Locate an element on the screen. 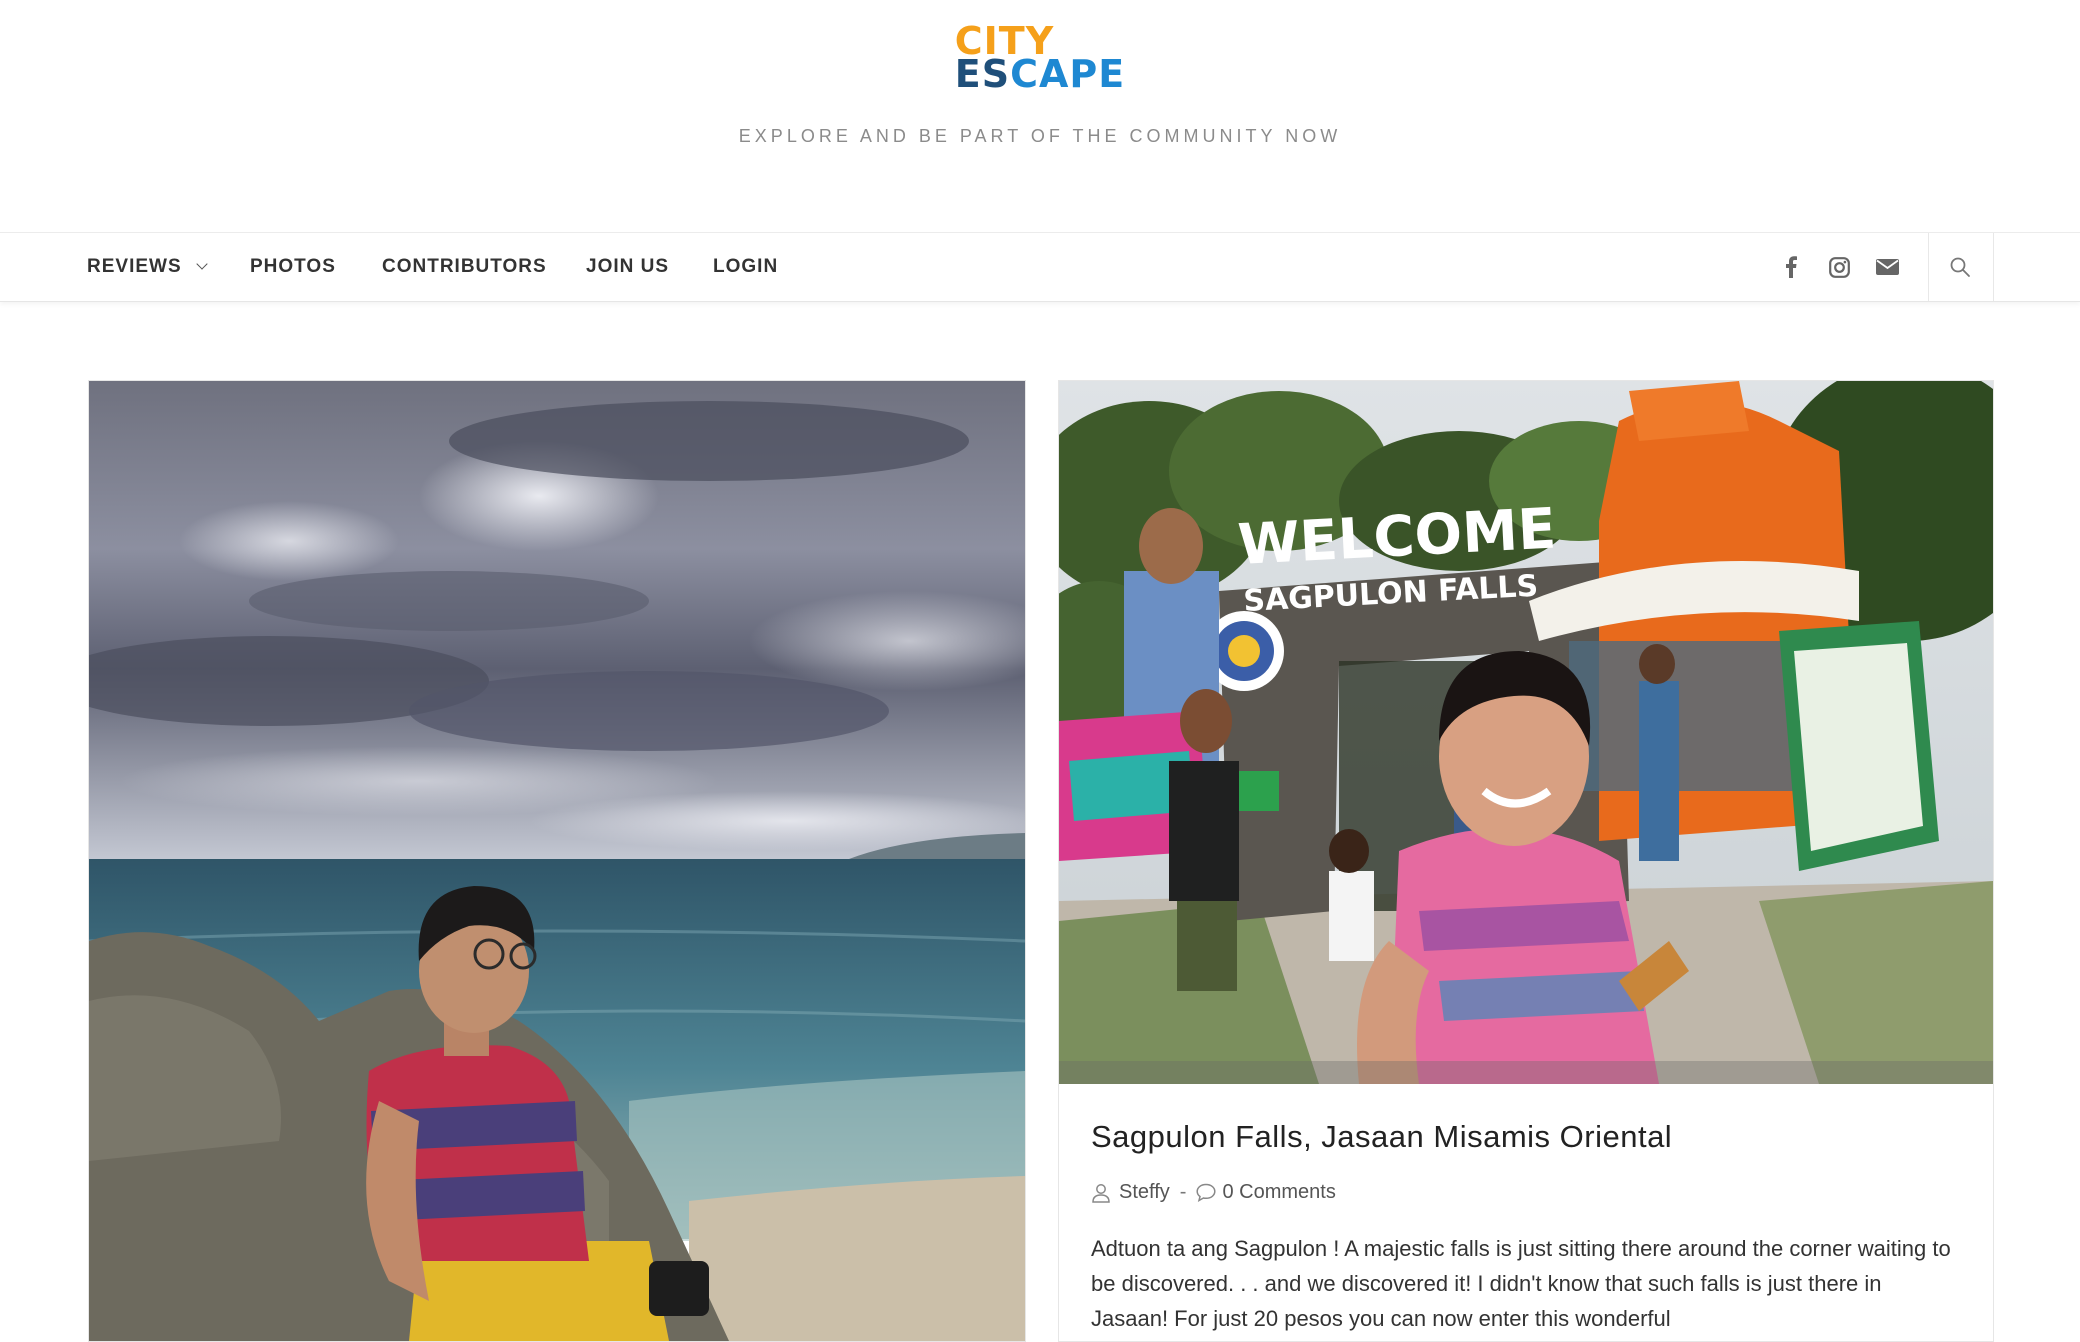 The height and width of the screenshot is (1342, 2080). user-icon is located at coordinates (1101, 1193).